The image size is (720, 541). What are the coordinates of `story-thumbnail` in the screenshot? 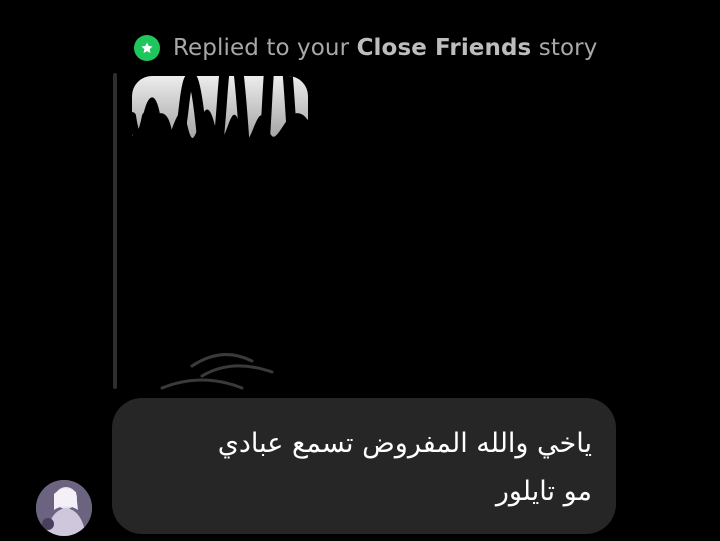 It's located at (220, 241).